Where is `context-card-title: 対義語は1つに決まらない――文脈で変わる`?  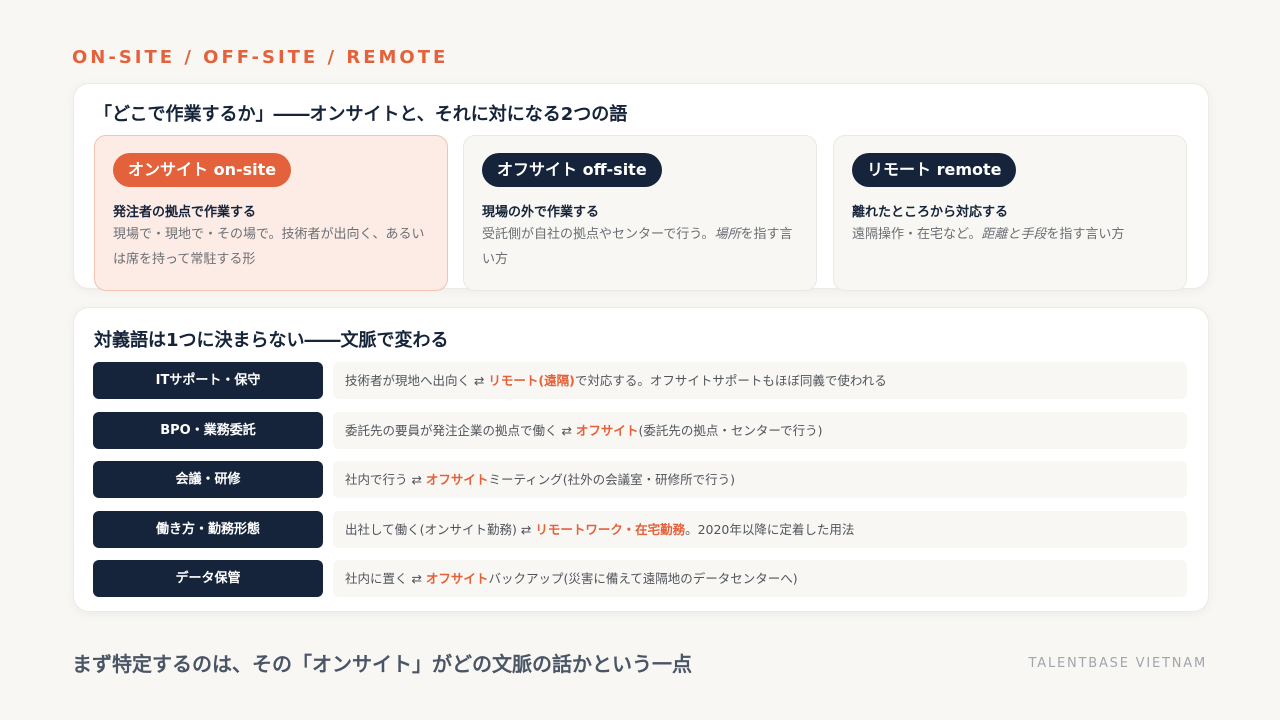
context-card-title: 対義語は1つに決まらない――文脈で変わる is located at coordinates (271, 340).